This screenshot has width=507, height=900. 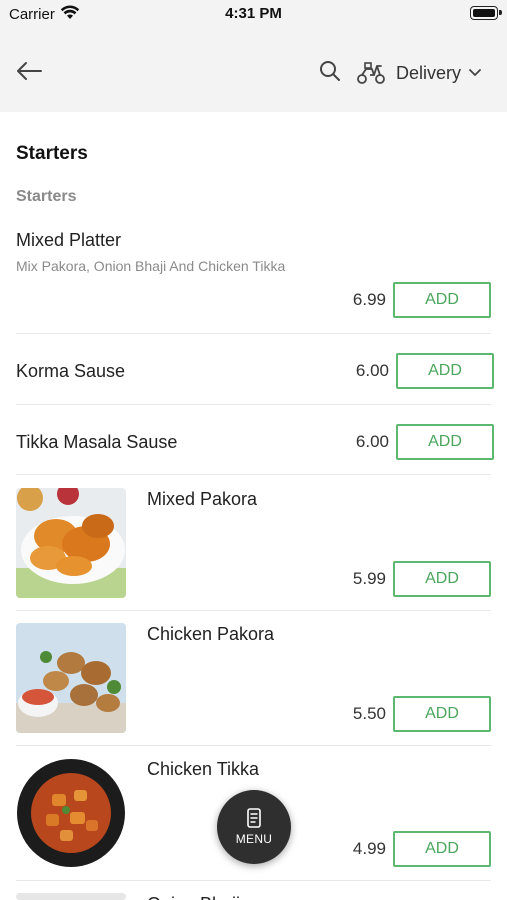 I want to click on status-bar: Carrier 4:31 PM, so click(x=253, y=16).